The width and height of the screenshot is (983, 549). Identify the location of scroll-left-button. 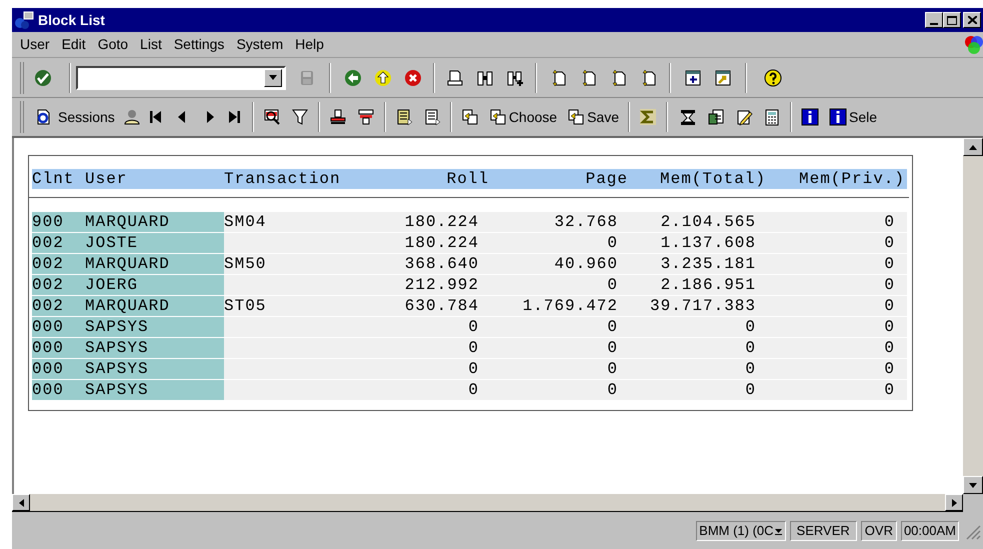
(21, 502).